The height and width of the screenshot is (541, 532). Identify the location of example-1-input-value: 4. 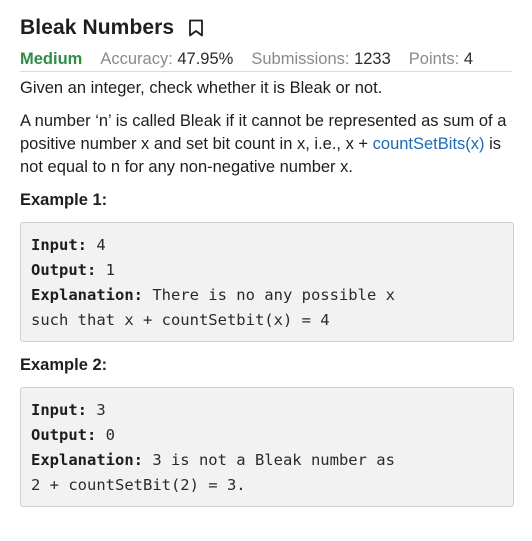
(96, 245).